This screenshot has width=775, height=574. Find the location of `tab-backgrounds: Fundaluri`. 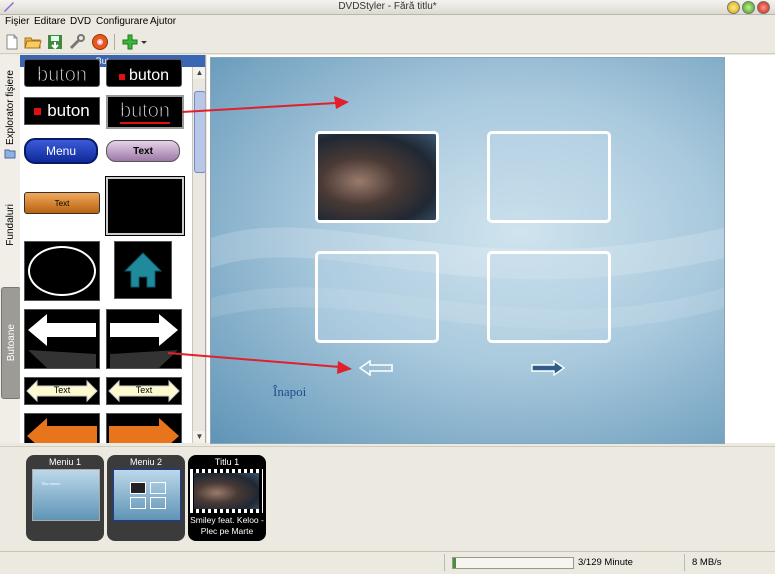

tab-backgrounds: Fundaluri is located at coordinates (10, 225).